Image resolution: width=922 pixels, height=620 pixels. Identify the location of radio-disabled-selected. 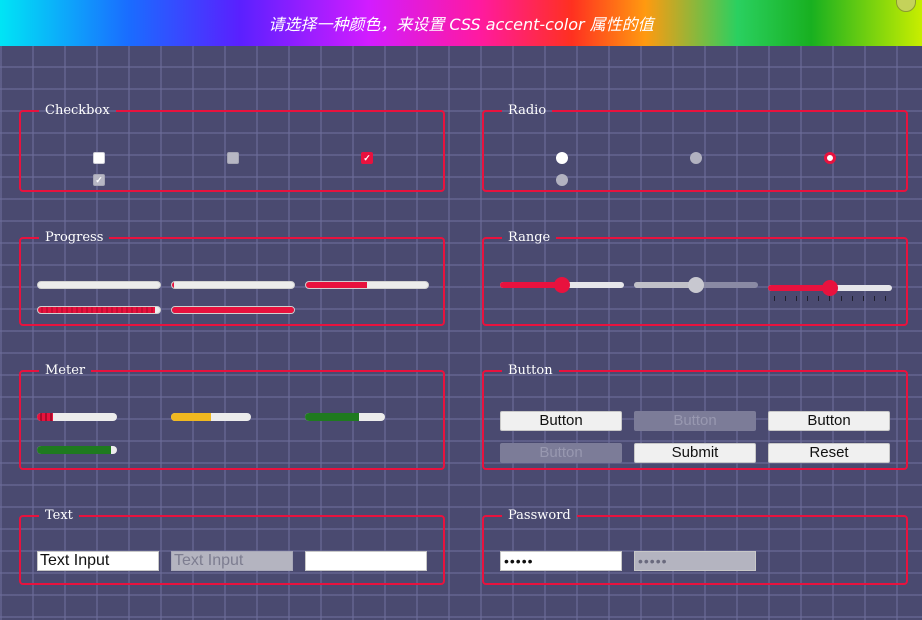
(562, 180).